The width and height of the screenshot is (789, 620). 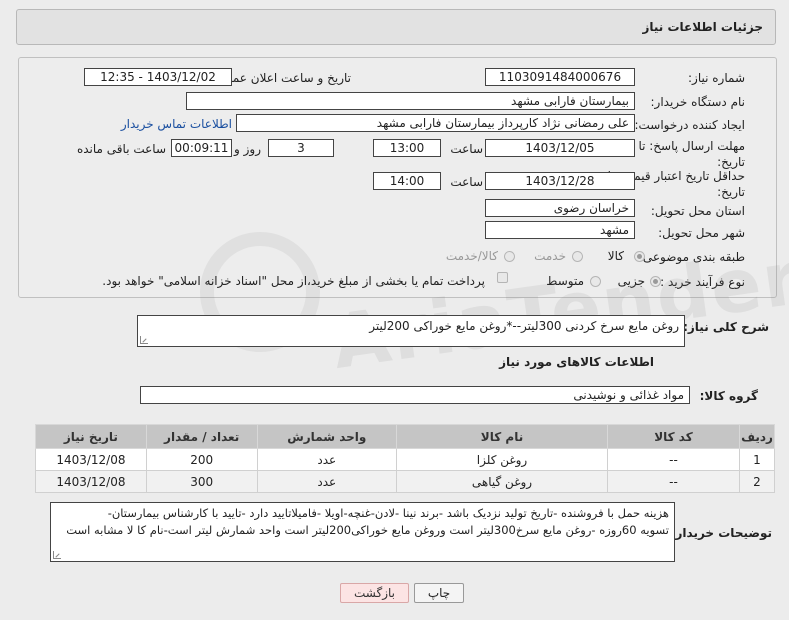 What do you see at coordinates (577, 256) in the screenshot?
I see `category-radio-service` at bounding box center [577, 256].